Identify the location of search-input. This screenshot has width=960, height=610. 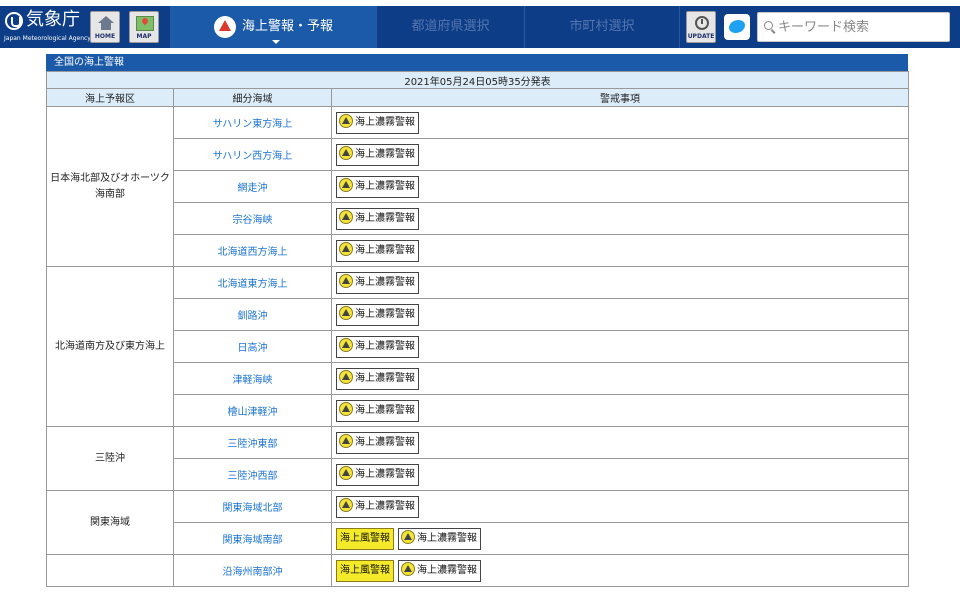
(860, 27).